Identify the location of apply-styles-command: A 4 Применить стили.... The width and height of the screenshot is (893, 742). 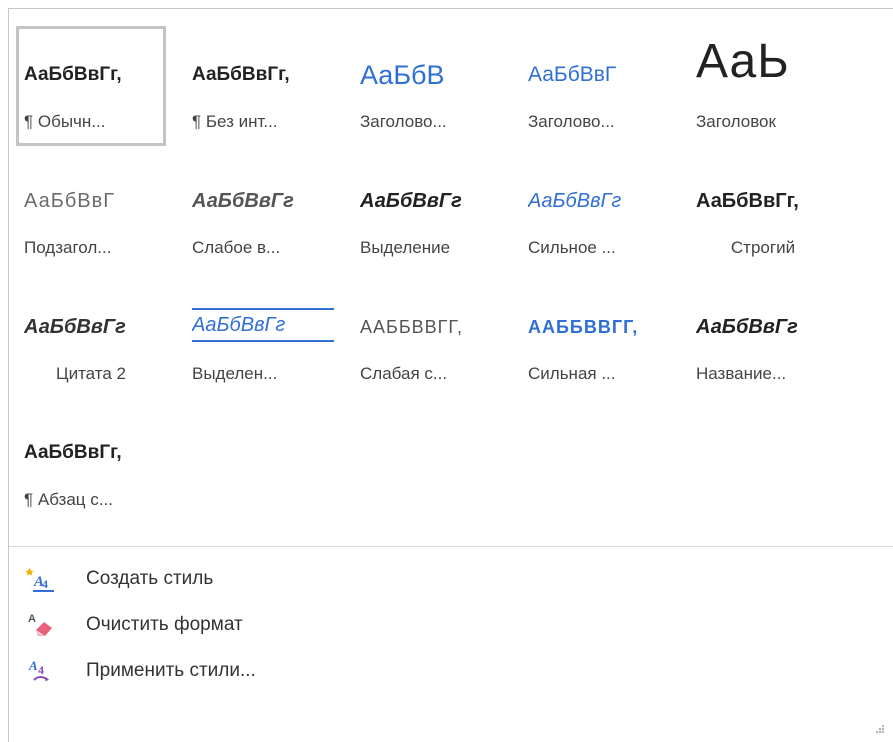
(450, 671).